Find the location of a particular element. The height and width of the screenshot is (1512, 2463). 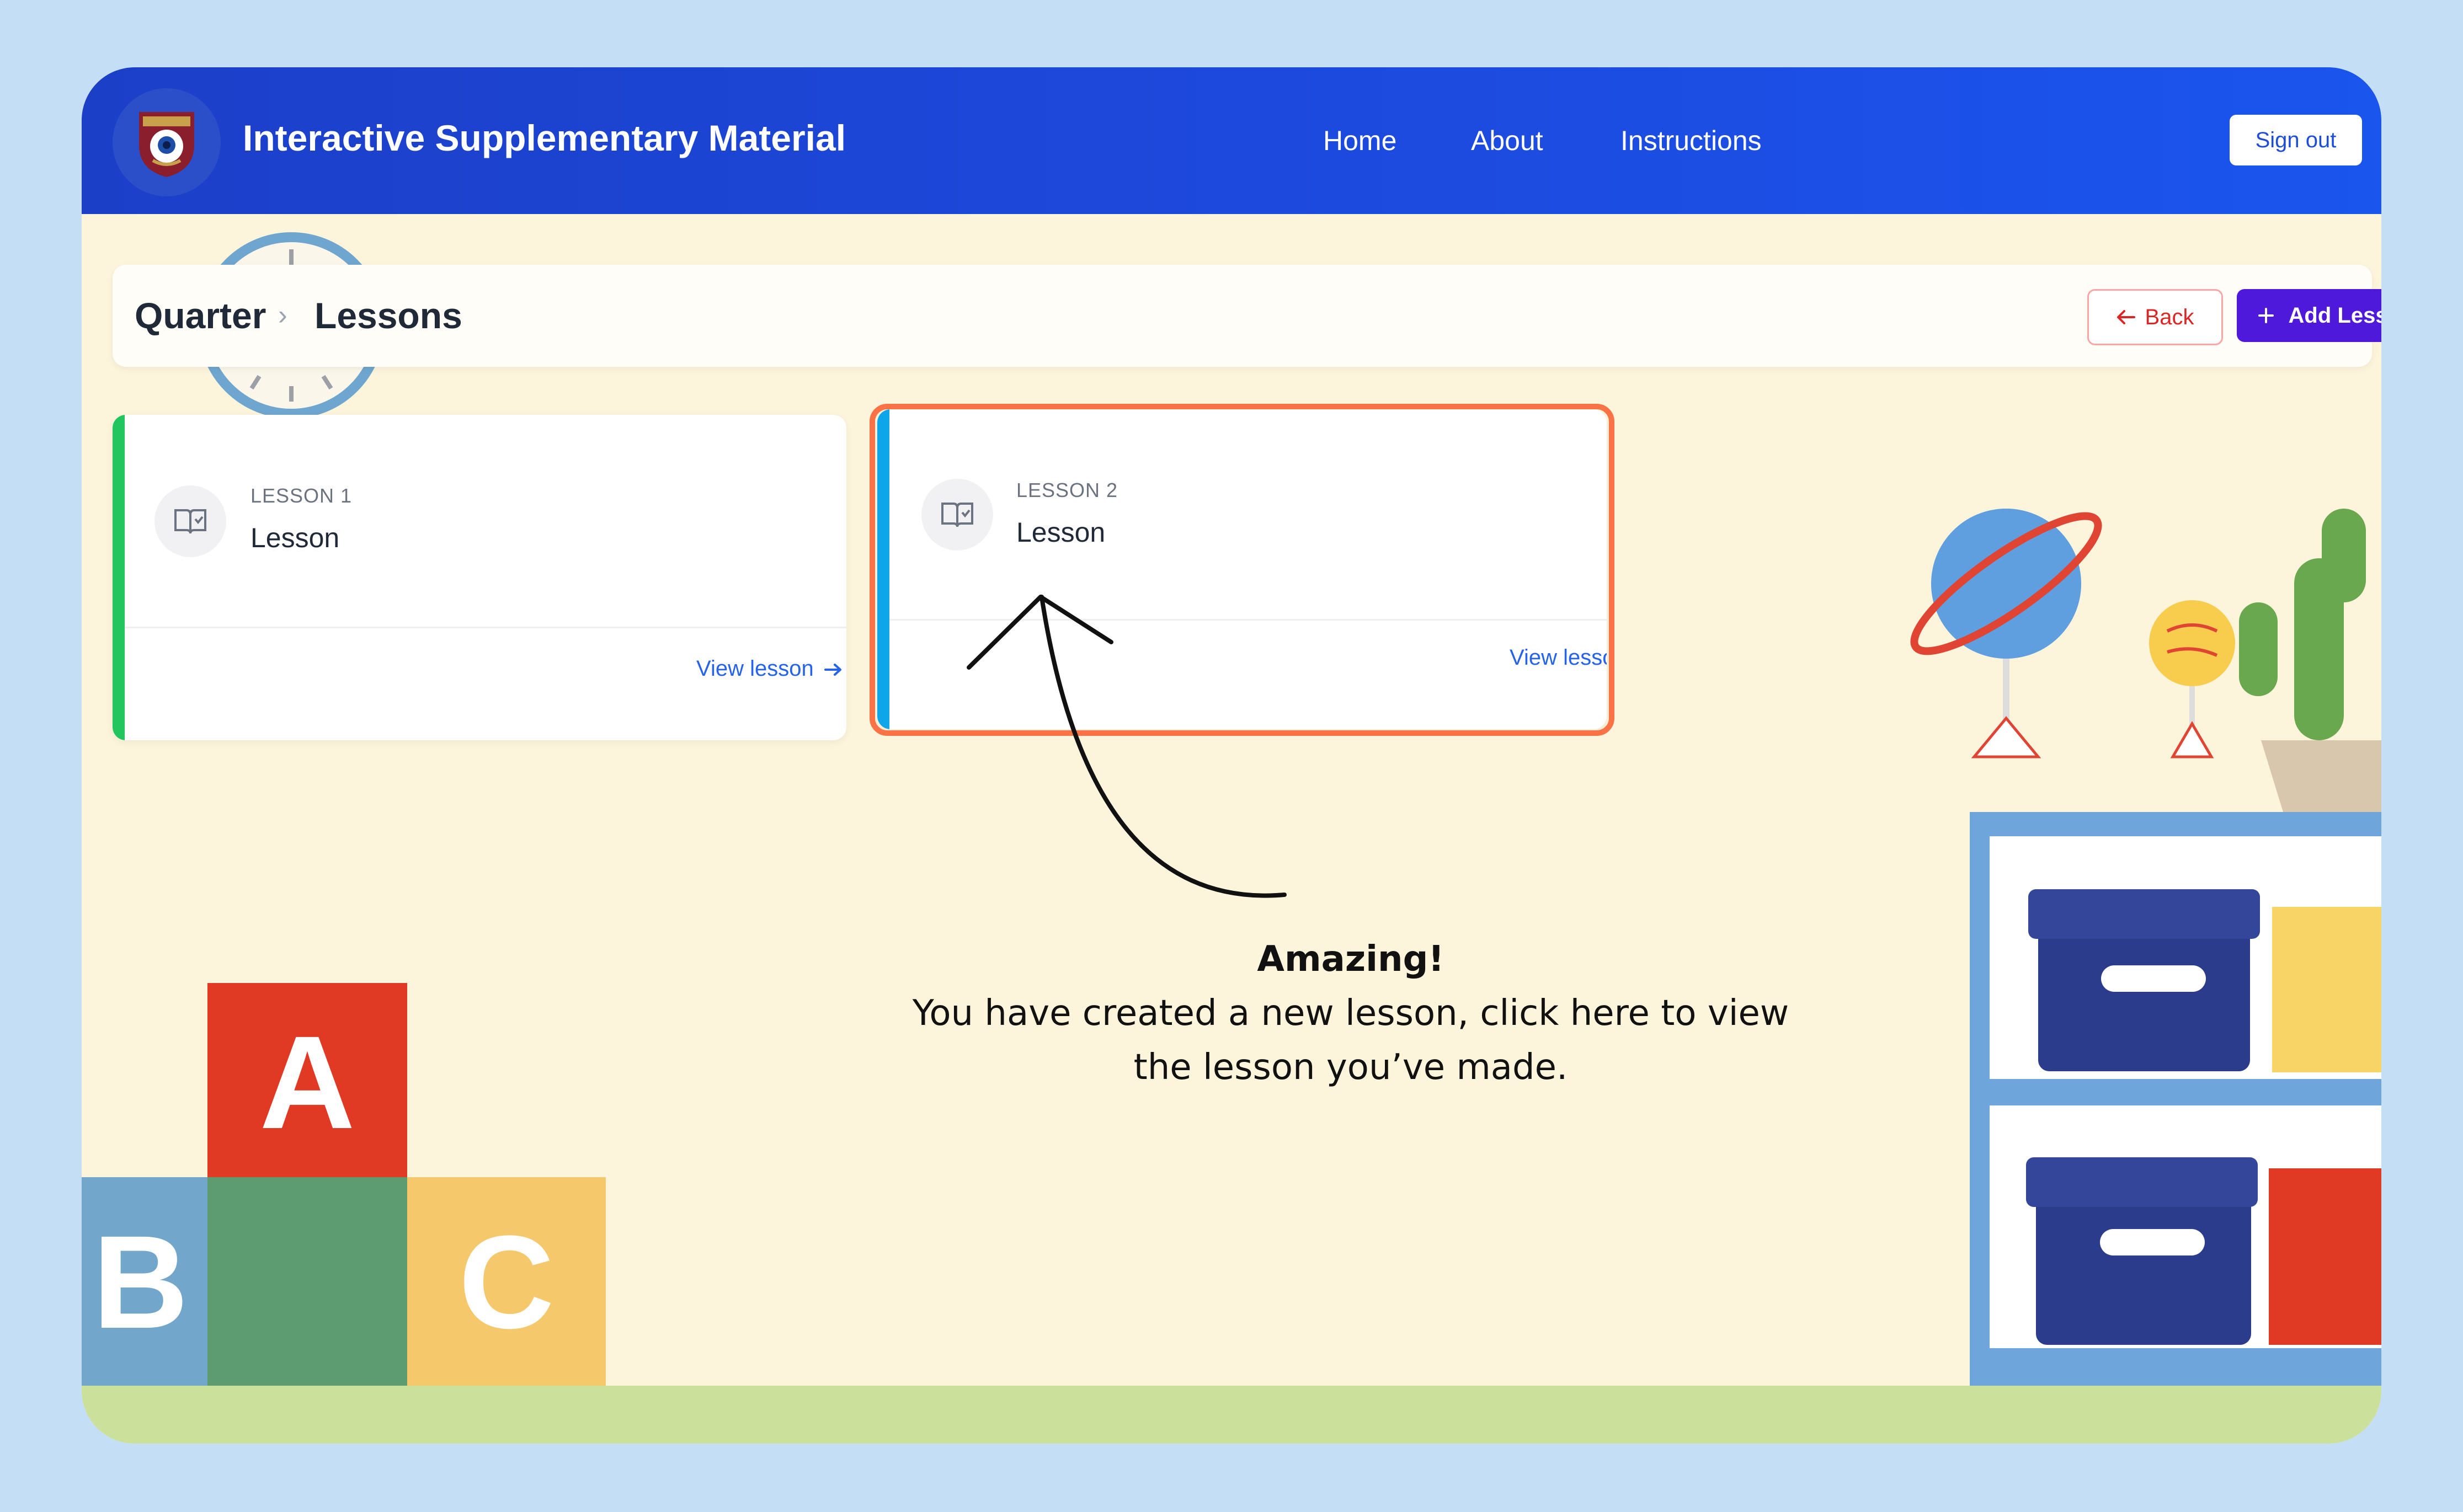

block-letter: C is located at coordinates (507, 1282).